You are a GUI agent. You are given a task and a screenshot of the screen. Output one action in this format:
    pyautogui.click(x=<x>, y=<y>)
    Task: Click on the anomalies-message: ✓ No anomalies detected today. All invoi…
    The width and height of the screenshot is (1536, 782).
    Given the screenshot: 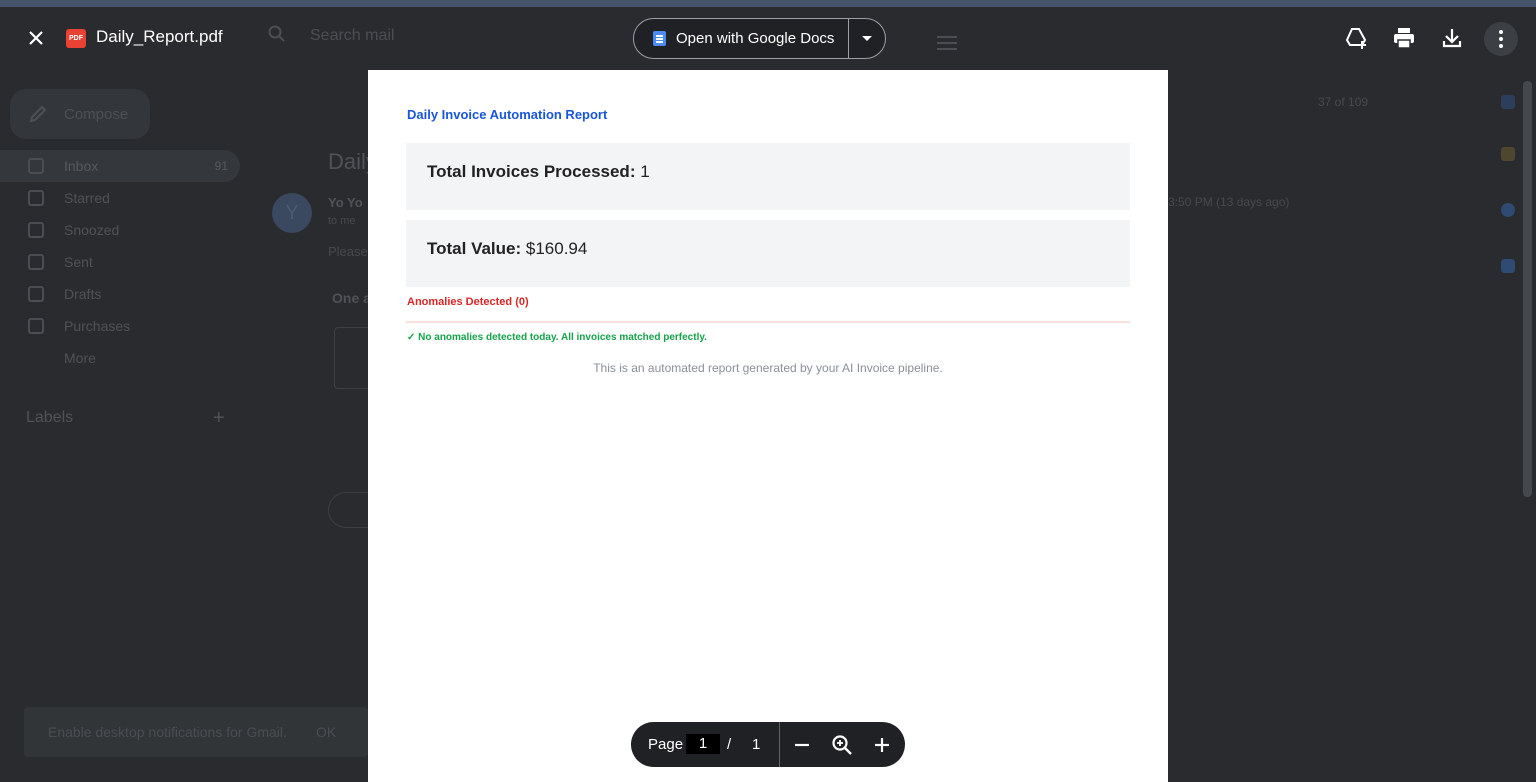 What is the action you would take?
    pyautogui.click(x=557, y=337)
    